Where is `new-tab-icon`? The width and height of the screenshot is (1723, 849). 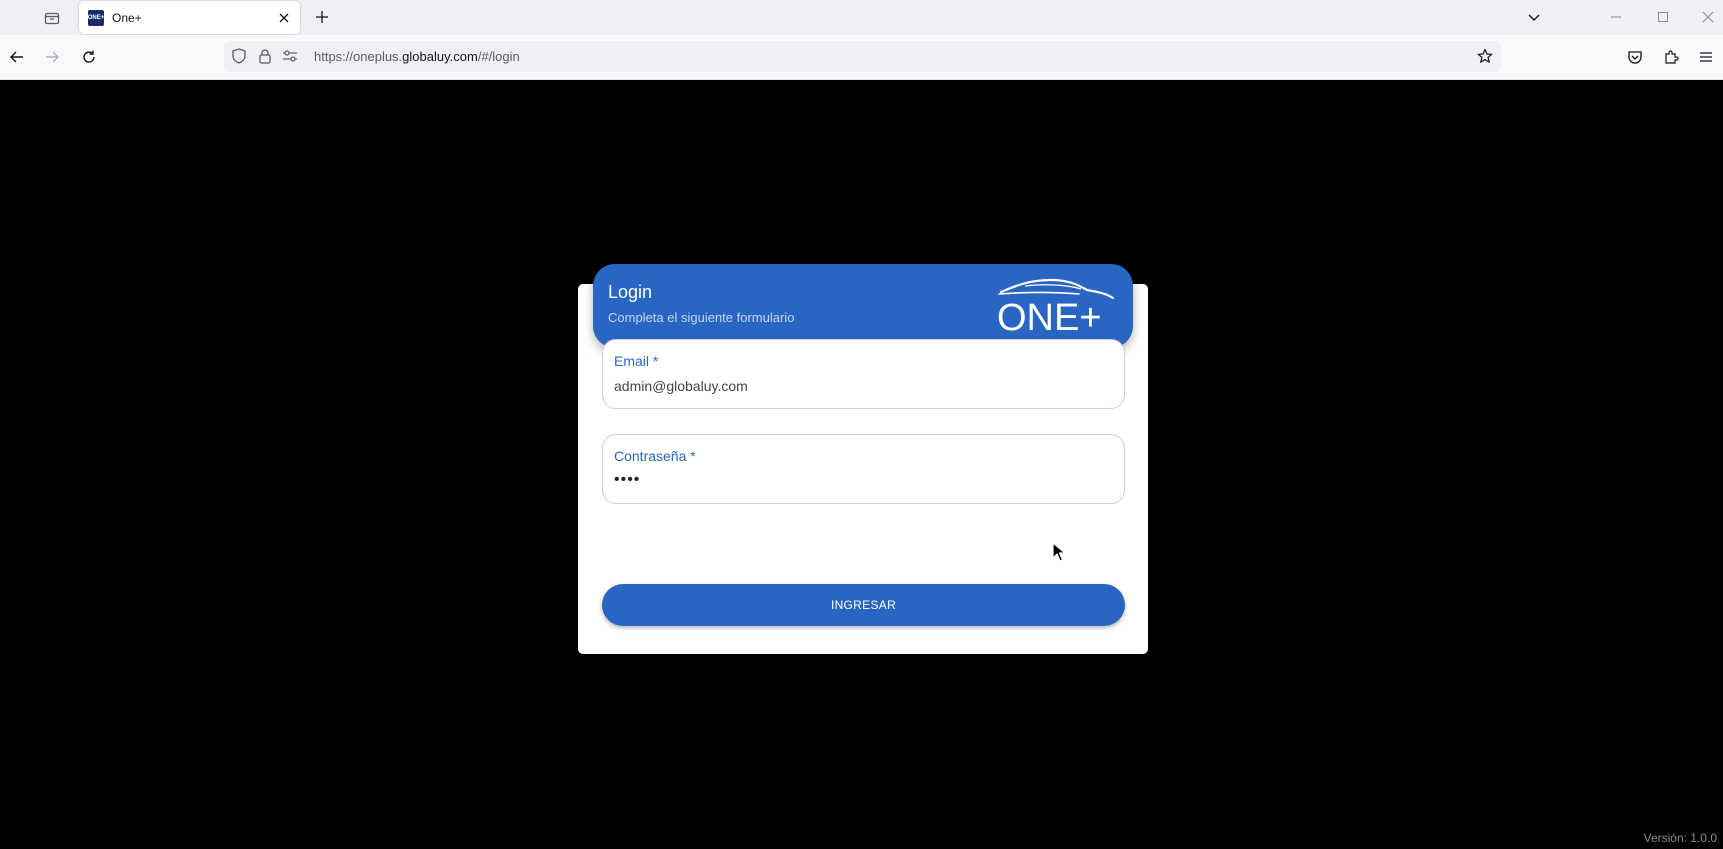
new-tab-icon is located at coordinates (322, 17).